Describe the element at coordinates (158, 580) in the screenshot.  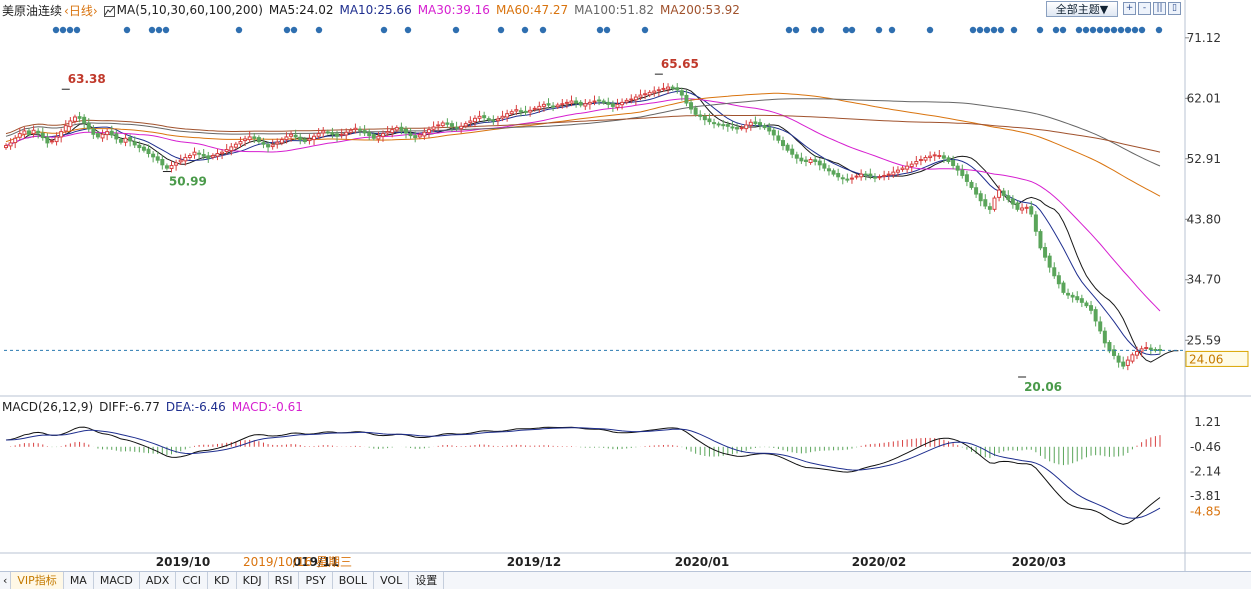
I see `tab-adx: ADX` at that location.